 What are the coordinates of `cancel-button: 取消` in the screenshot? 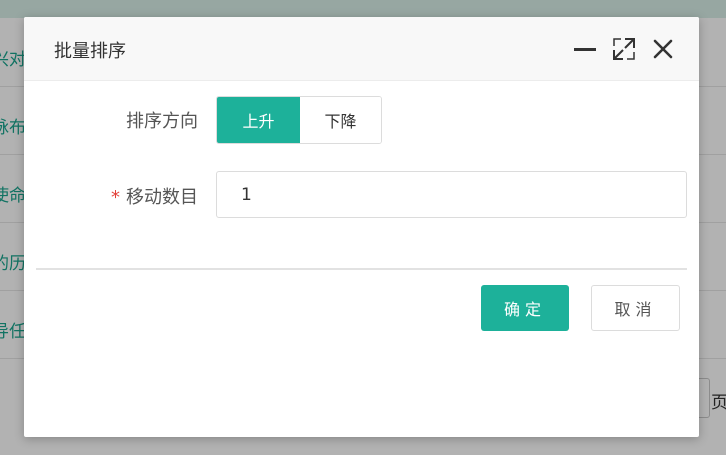 It's located at (635, 308).